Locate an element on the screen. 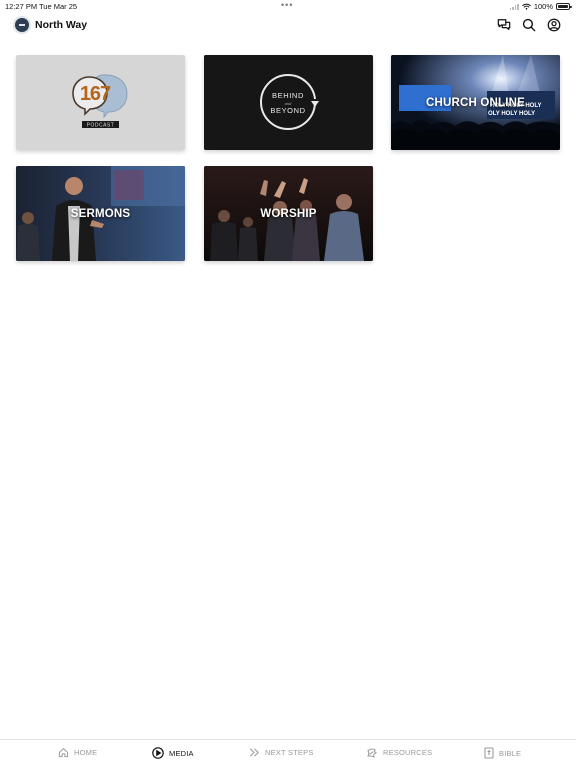 The width and height of the screenshot is (576, 768). church-online-label: CHURCH ONLINE is located at coordinates (475, 102).